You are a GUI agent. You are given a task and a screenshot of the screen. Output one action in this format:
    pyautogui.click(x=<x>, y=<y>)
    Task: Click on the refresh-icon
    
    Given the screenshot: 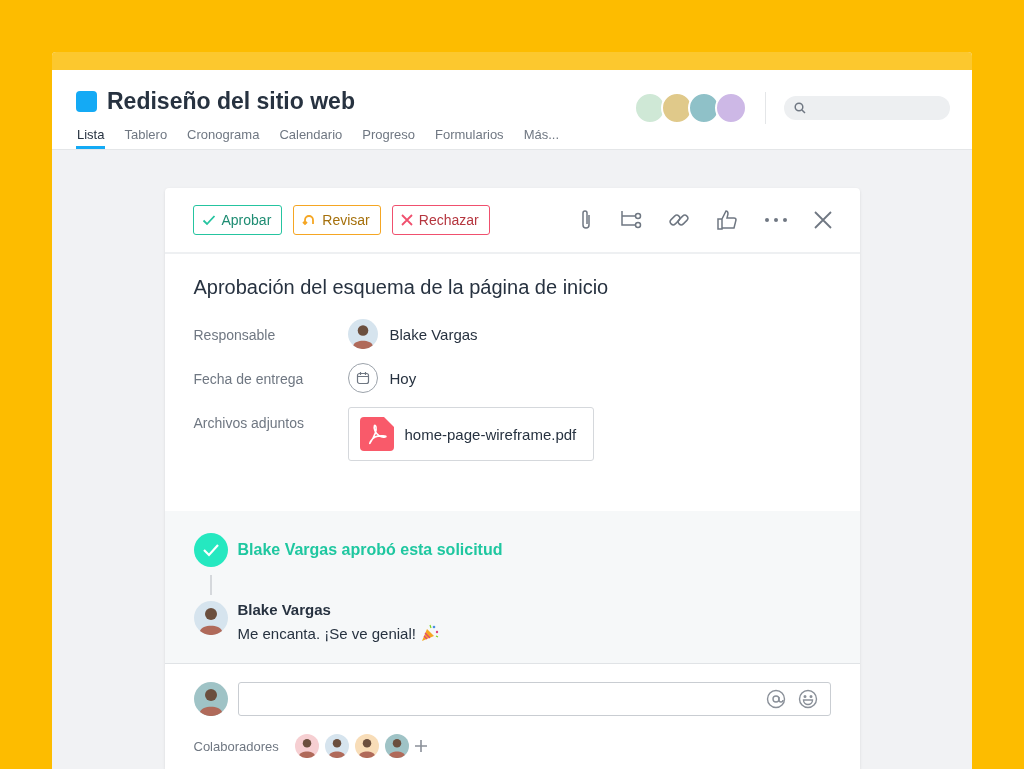 What is the action you would take?
    pyautogui.click(x=309, y=220)
    